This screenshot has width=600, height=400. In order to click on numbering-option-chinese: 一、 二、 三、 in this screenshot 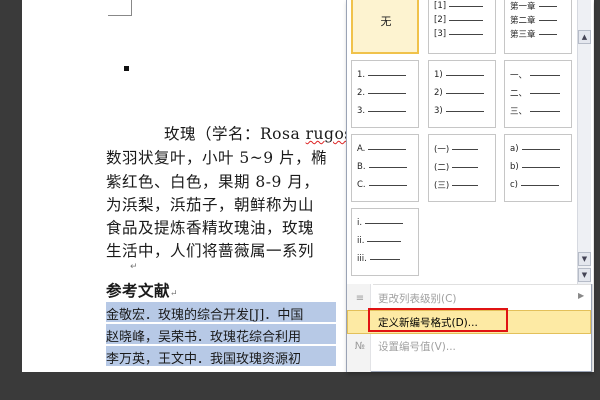, I will do `click(538, 94)`.